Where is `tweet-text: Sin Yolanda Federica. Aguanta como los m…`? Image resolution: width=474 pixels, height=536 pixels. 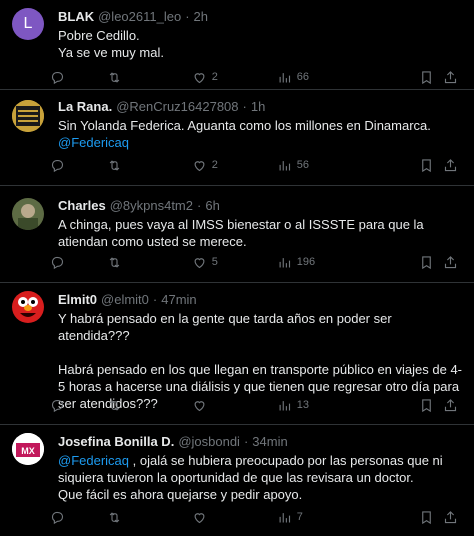 tweet-text: Sin Yolanda Federica. Aguanta como los m… is located at coordinates (260, 134).